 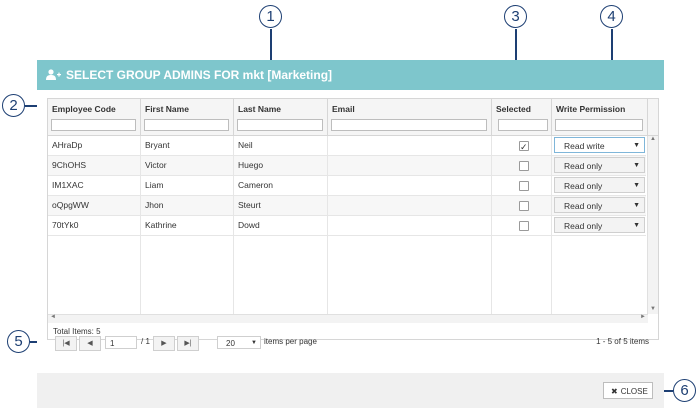 What do you see at coordinates (348, 318) in the screenshot?
I see `horizontal-scrollbar: ◄ ►` at bounding box center [348, 318].